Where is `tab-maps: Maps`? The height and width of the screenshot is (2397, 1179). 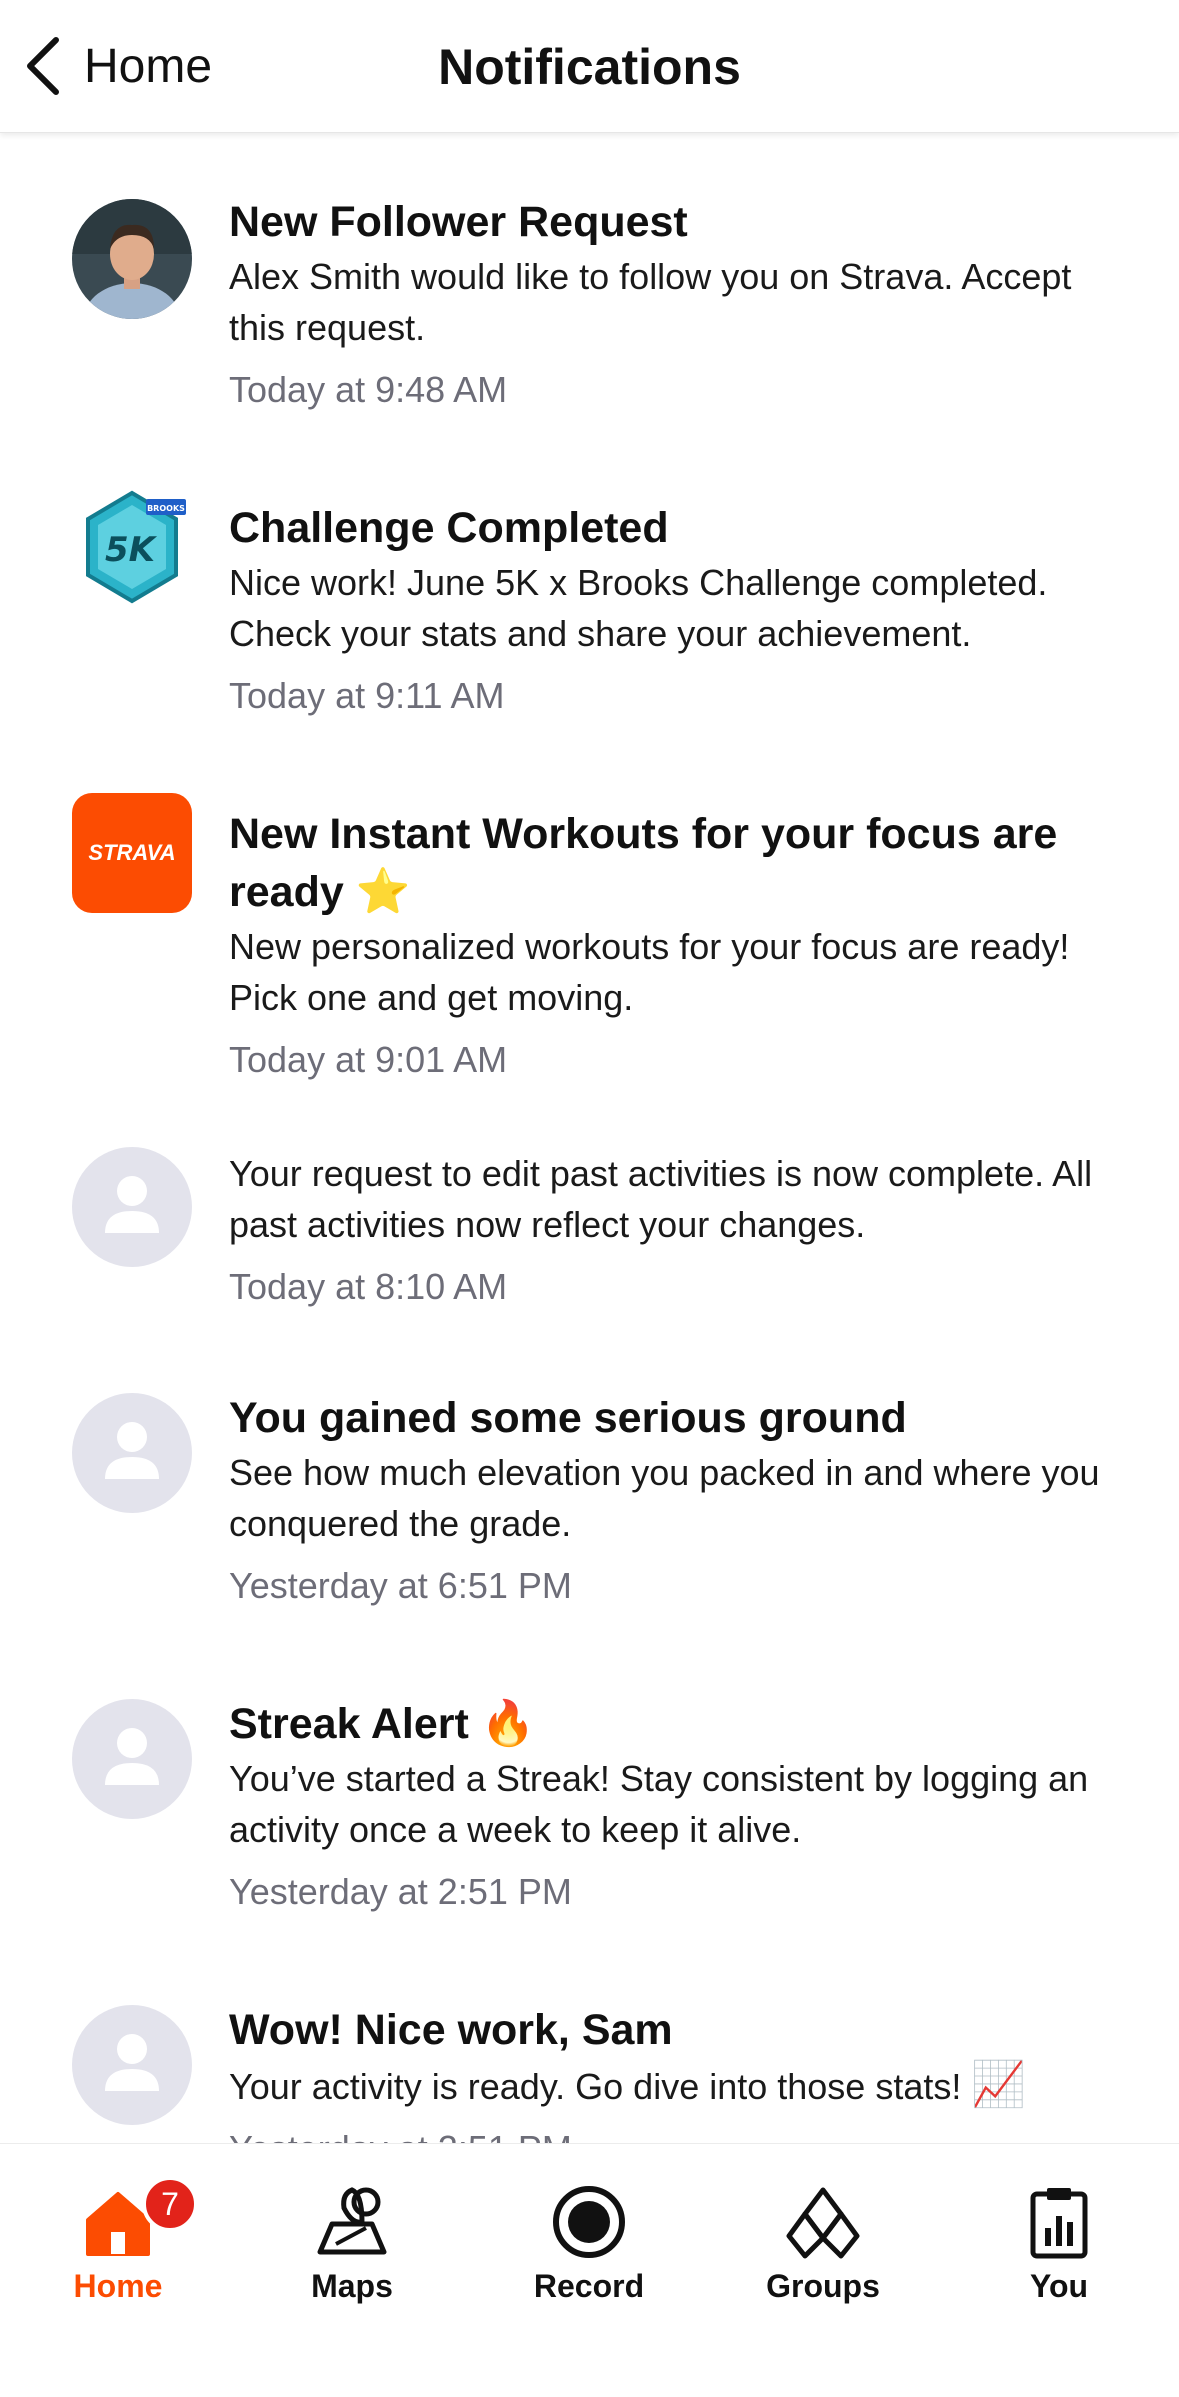
tab-maps: Maps is located at coordinates (352, 2237).